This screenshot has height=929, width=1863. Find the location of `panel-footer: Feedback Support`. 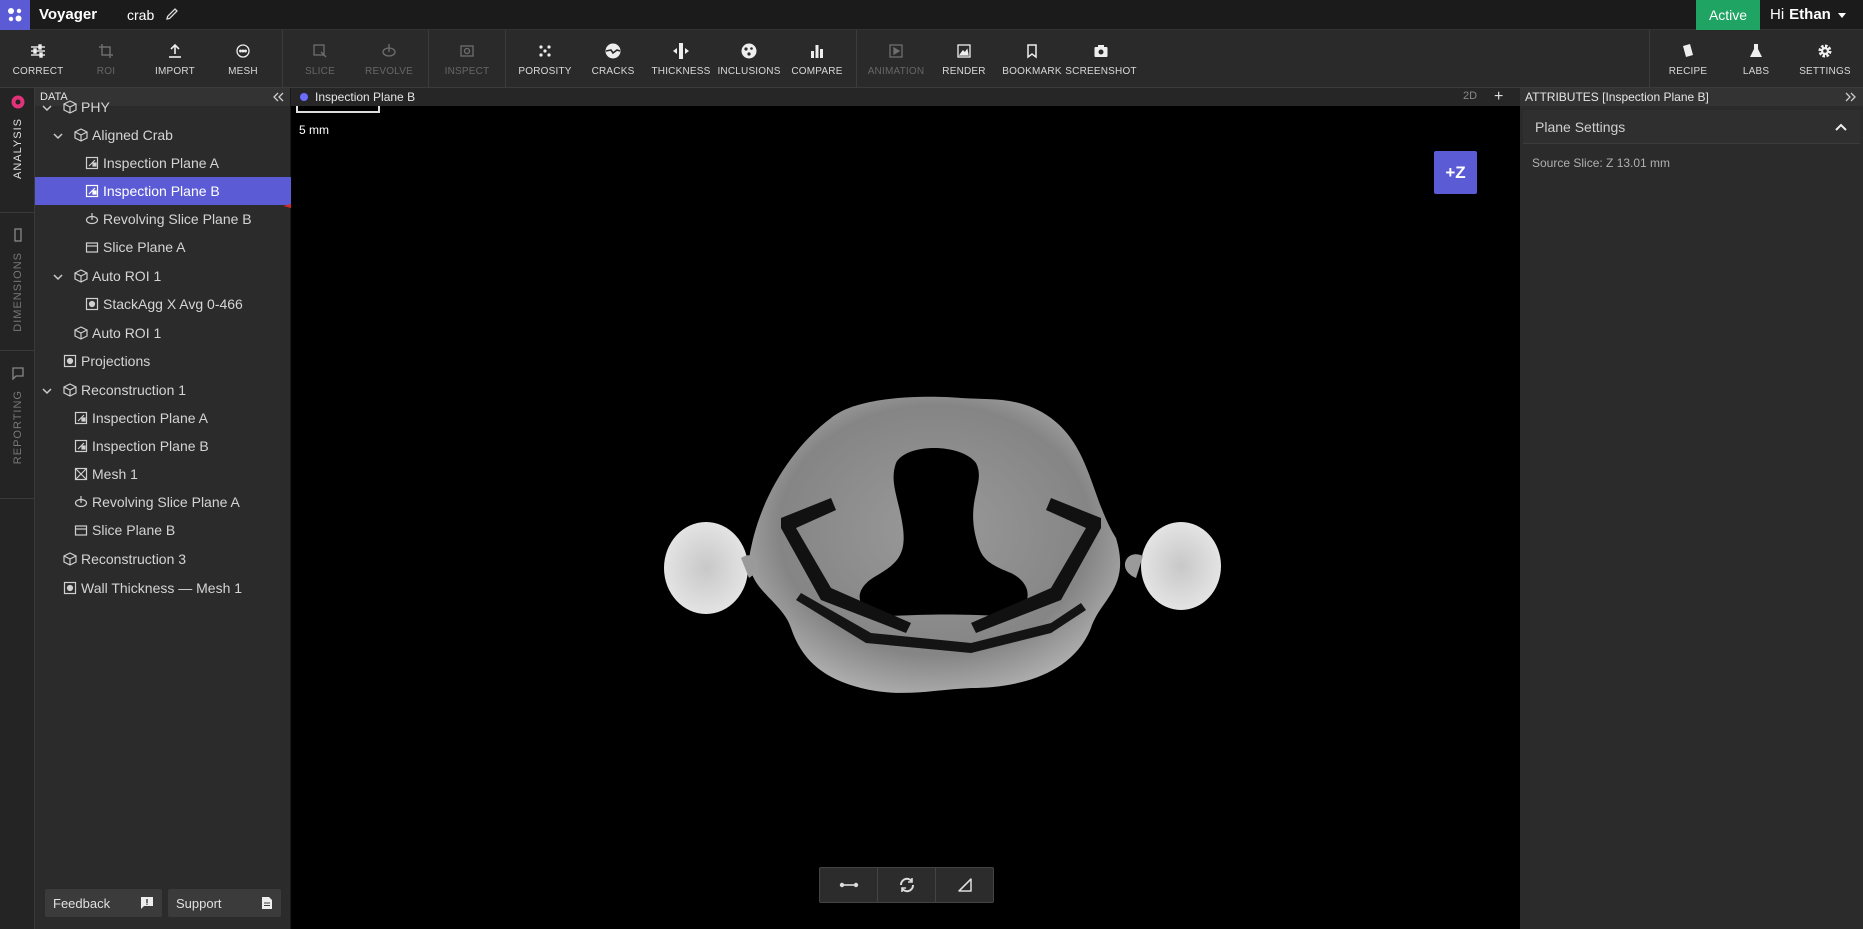

panel-footer: Feedback Support is located at coordinates (163, 903).